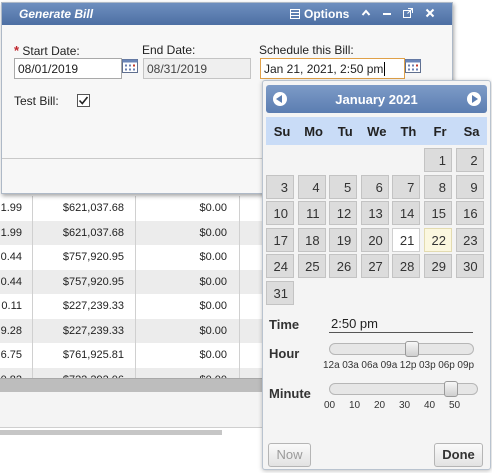 This screenshot has height=473, width=492. Describe the element at coordinates (47, 50) in the screenshot. I see `start-date-label: * Start Date:` at that location.